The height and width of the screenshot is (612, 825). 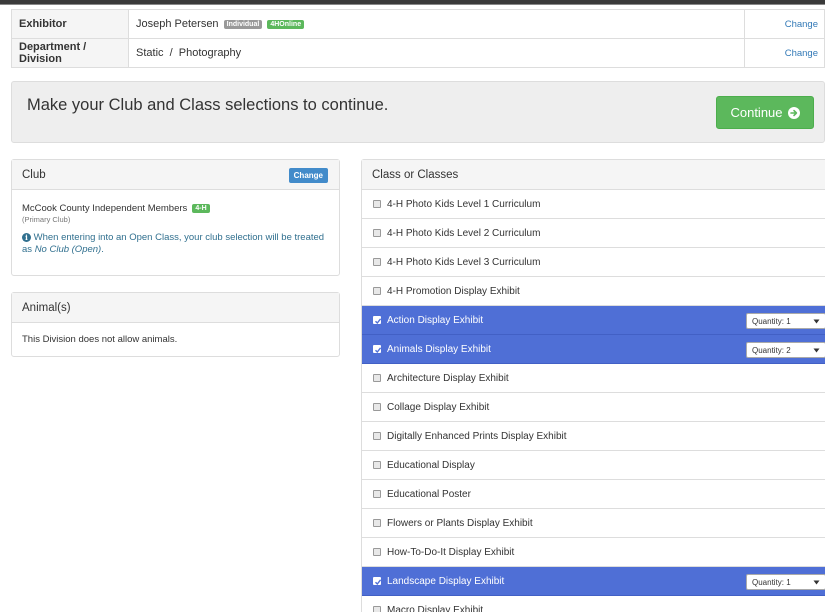 I want to click on department-action-cell: Change, so click(x=784, y=53).